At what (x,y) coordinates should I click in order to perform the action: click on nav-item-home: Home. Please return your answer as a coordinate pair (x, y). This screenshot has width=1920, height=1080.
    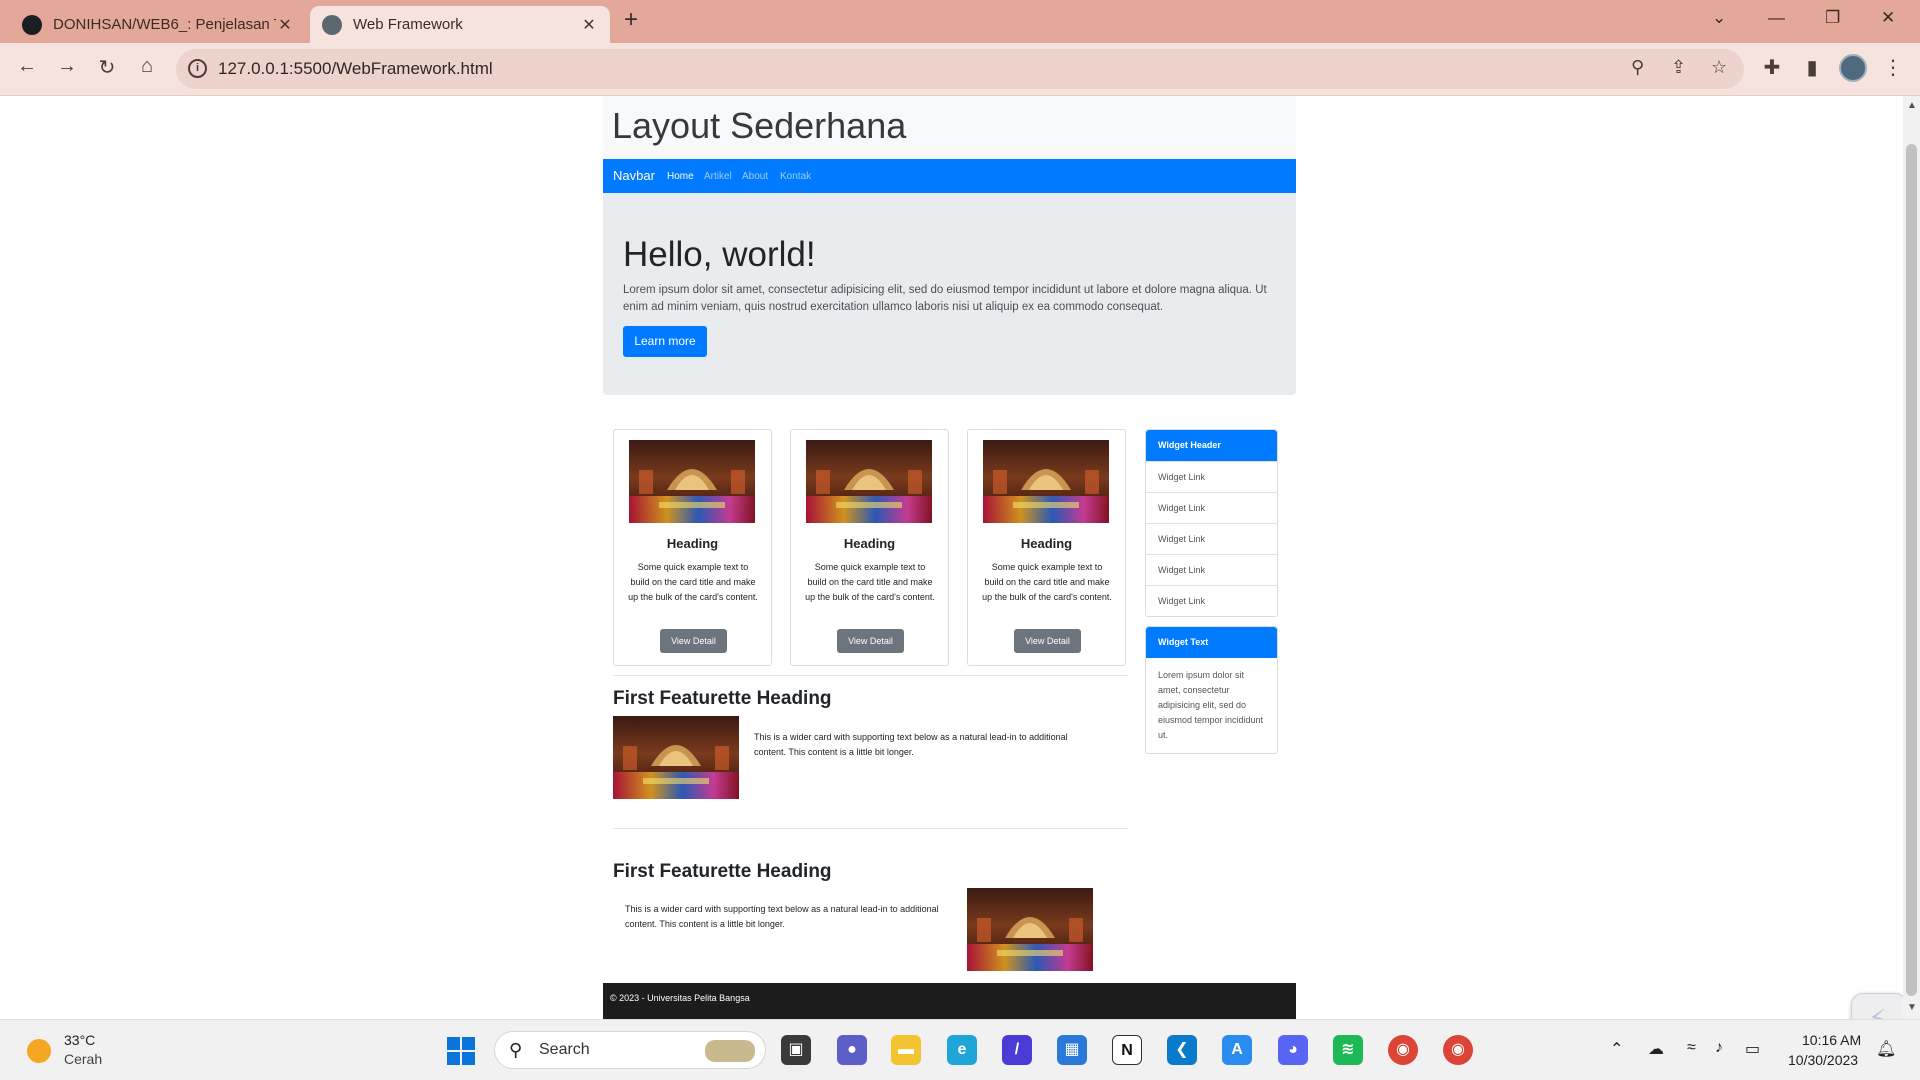
    Looking at the image, I should click on (680, 176).